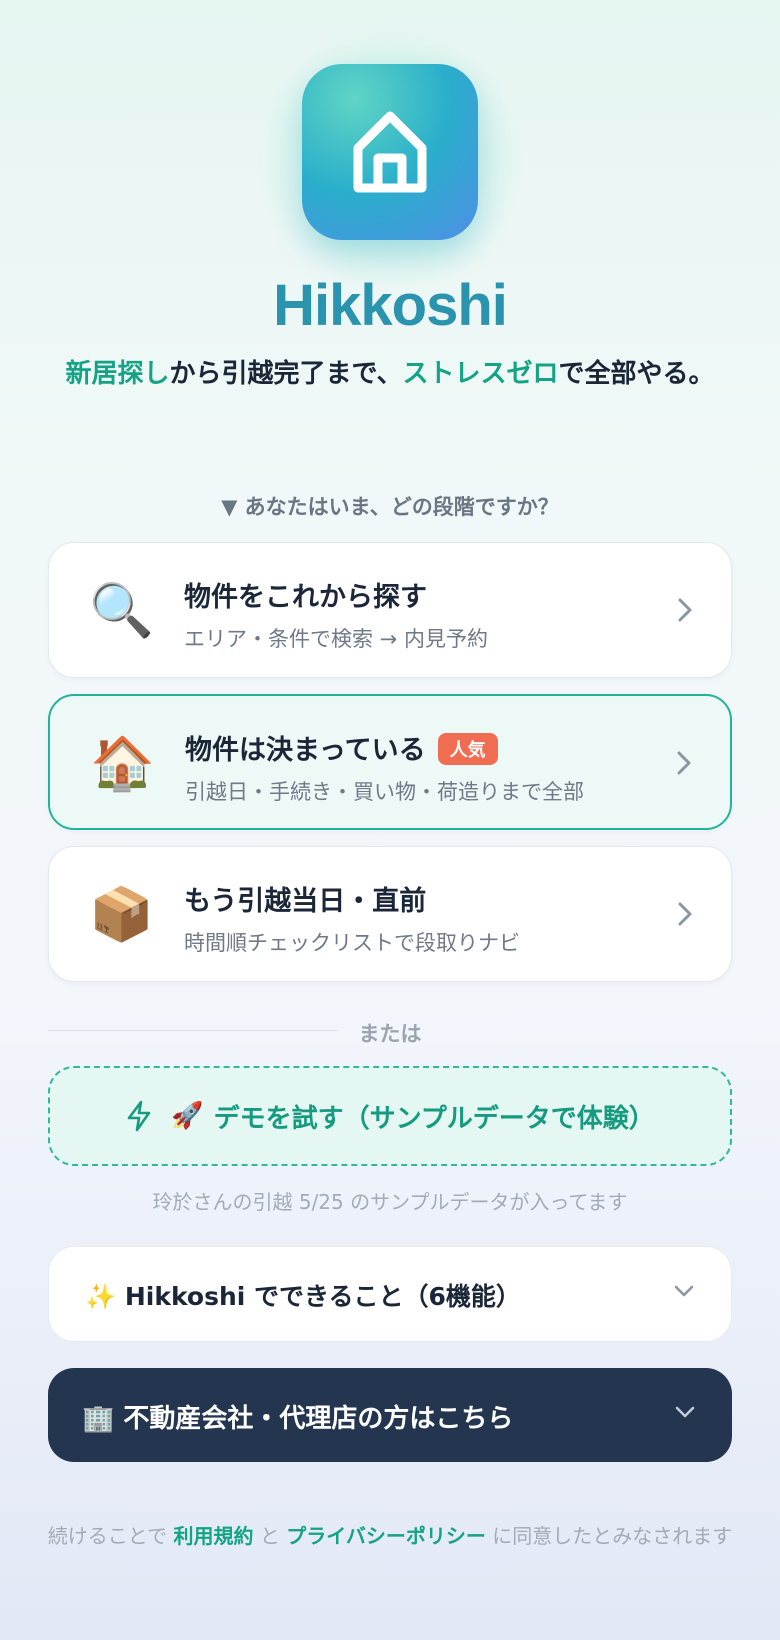  I want to click on demo-button: 🚀 デモを試す（サンプルデータで体験）, so click(390, 1116).